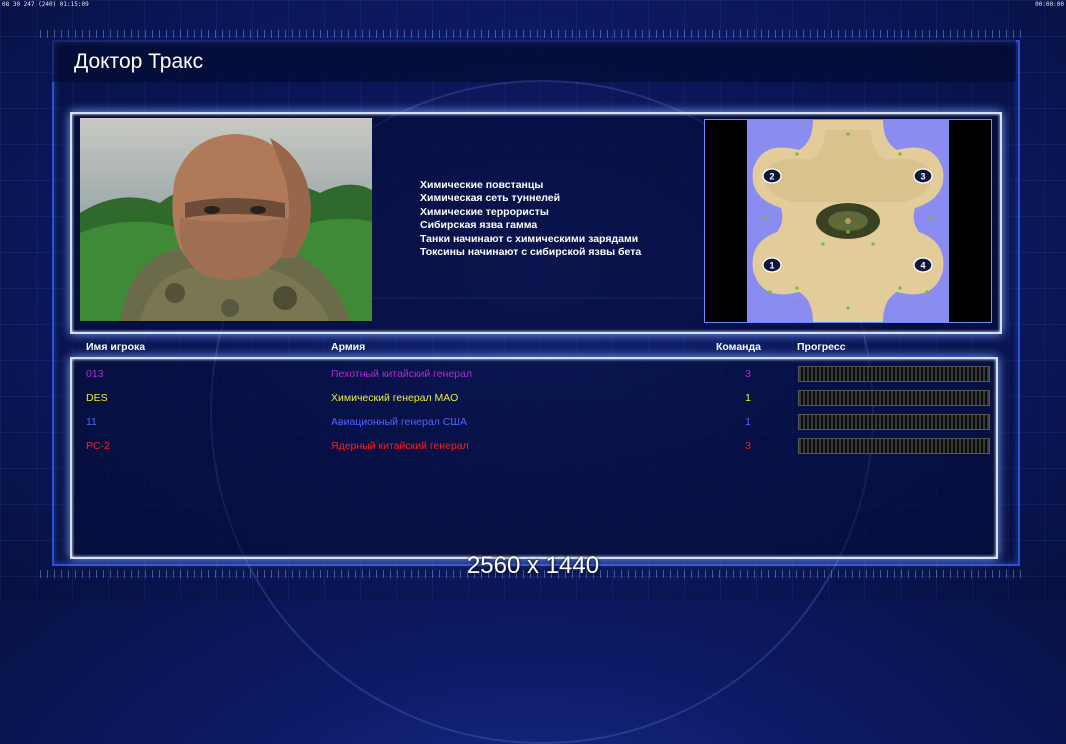  Describe the element at coordinates (821, 347) in the screenshot. I see `column-header-progress: Прогресс` at that location.